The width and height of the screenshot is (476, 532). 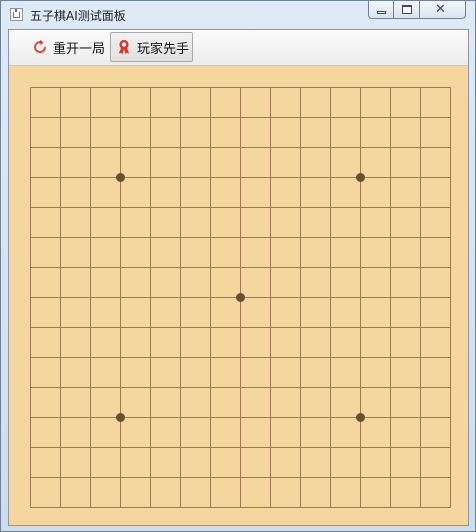 I want to click on window-controls: ✕, so click(x=417, y=10).